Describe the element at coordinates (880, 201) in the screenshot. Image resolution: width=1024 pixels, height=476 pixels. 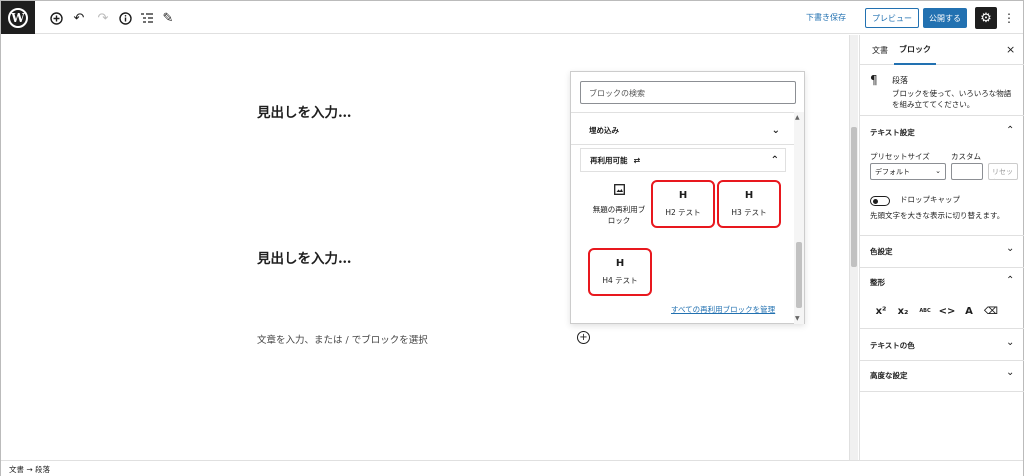
I see `drop-cap-toggle` at that location.